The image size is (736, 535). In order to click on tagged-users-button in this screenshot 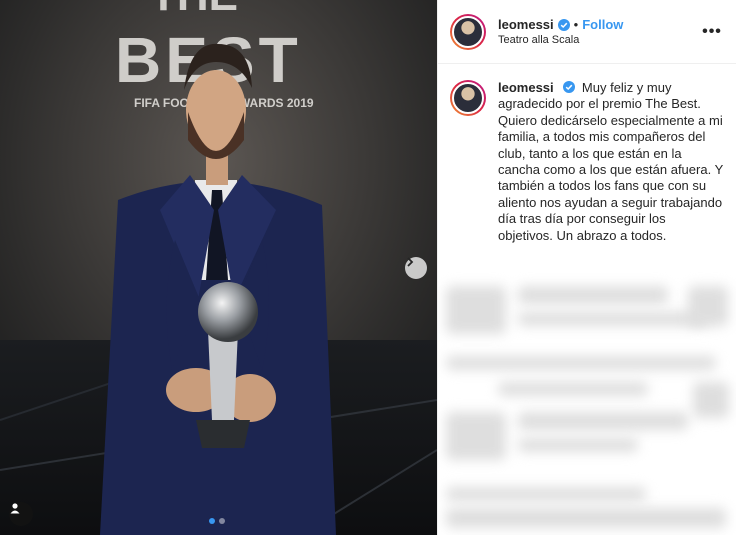, I will do `click(21, 514)`.